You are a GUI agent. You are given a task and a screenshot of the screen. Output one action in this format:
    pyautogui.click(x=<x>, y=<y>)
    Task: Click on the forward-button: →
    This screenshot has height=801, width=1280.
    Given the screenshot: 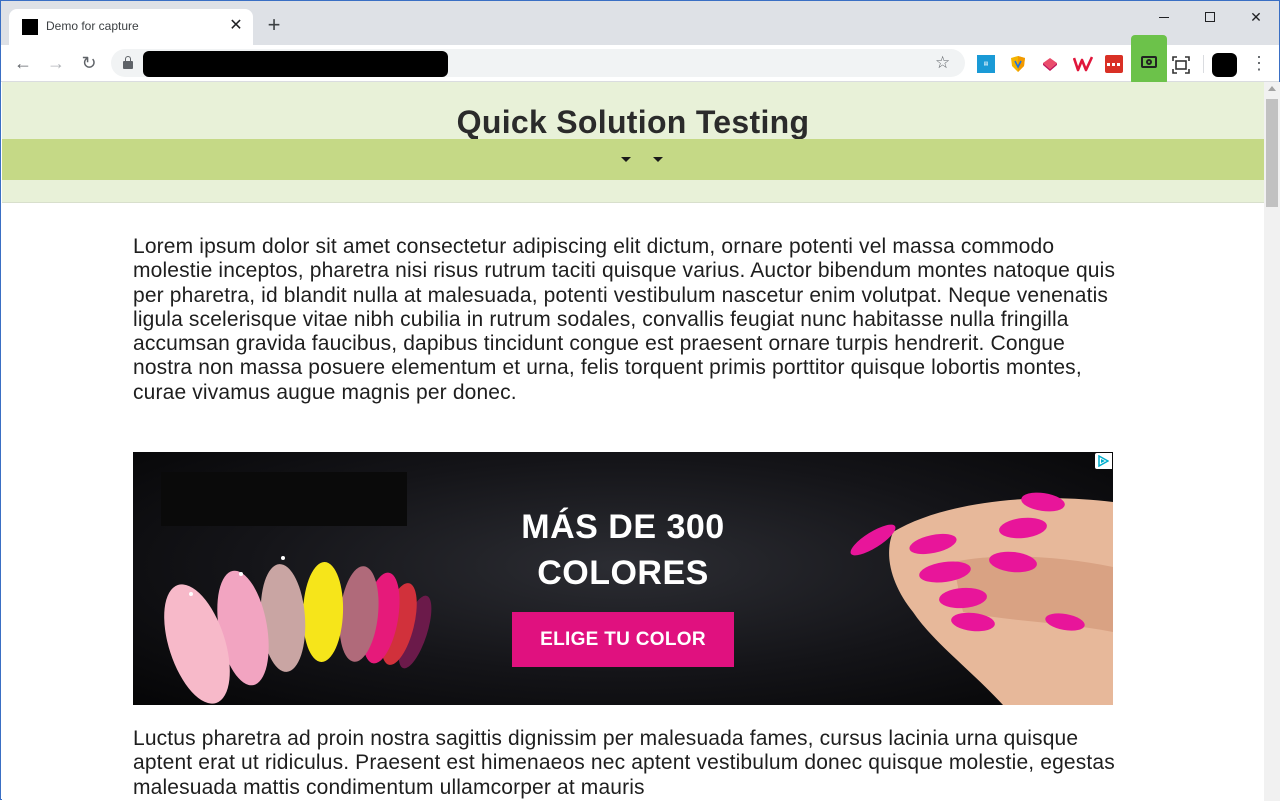 What is the action you would take?
    pyautogui.click(x=56, y=63)
    